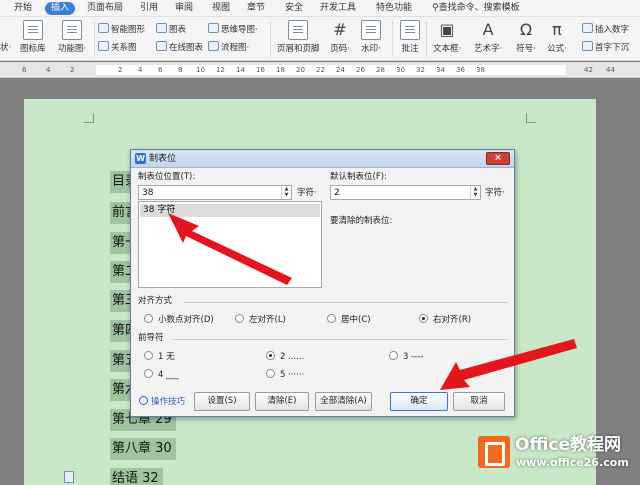 Image resolution: width=640 pixels, height=485 pixels. What do you see at coordinates (230, 244) in the screenshot?
I see `tab-stop-list: 38 字符` at bounding box center [230, 244].